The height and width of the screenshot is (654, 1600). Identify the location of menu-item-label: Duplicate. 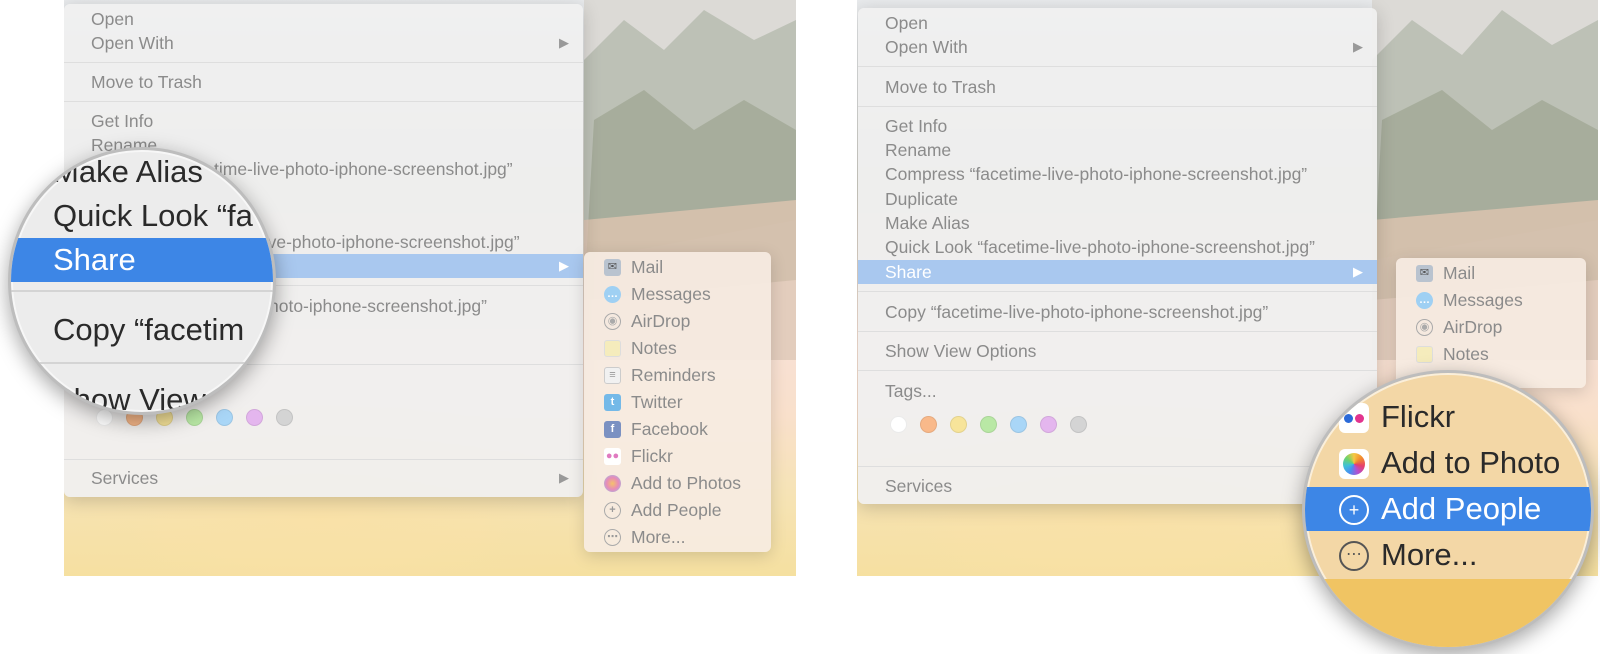
(921, 199).